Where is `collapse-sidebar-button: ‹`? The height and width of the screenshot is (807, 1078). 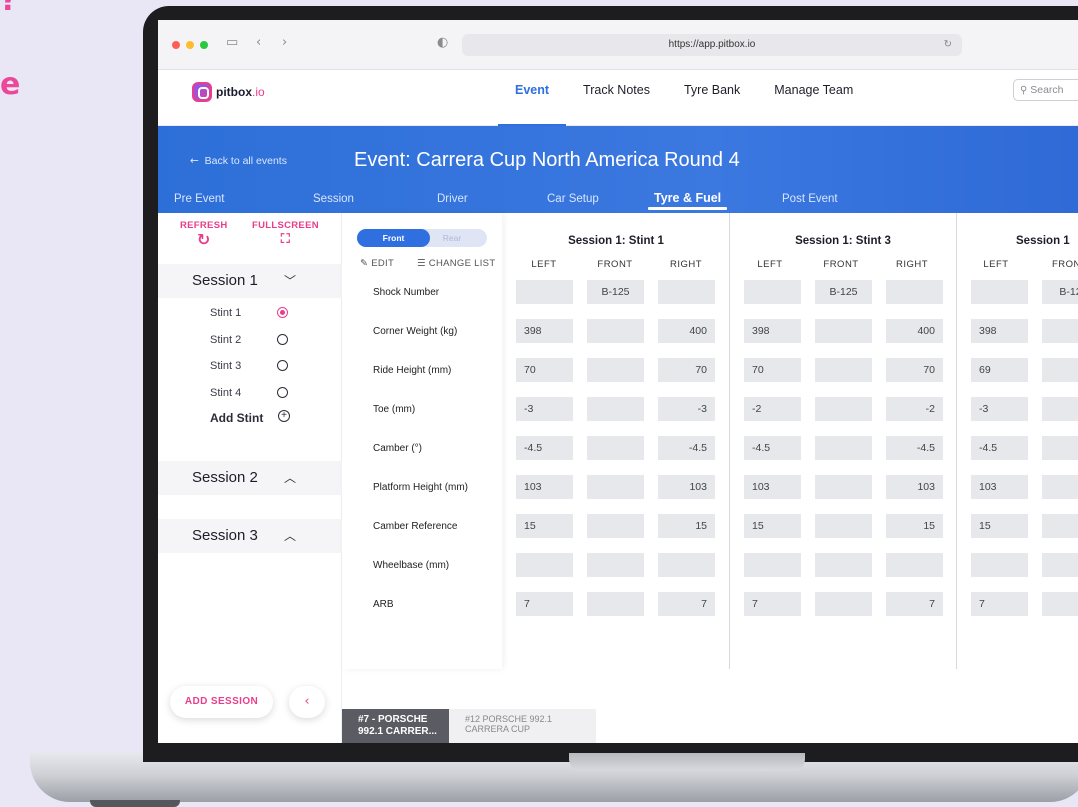 collapse-sidebar-button: ‹ is located at coordinates (307, 702).